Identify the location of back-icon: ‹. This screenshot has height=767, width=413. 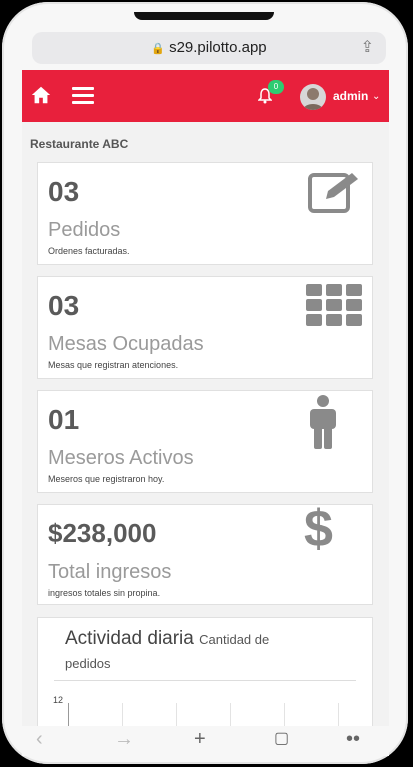
(39, 739).